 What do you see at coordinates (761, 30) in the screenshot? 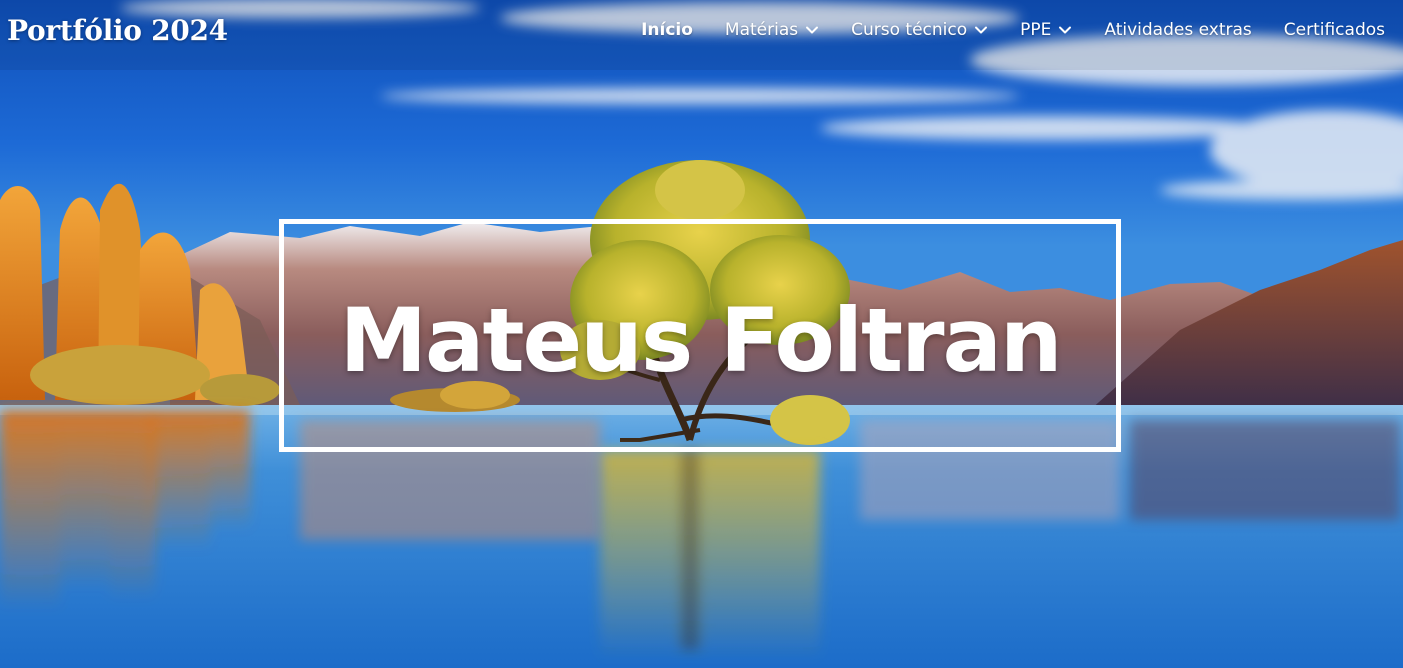
I see `nav-item-label: Matérias` at bounding box center [761, 30].